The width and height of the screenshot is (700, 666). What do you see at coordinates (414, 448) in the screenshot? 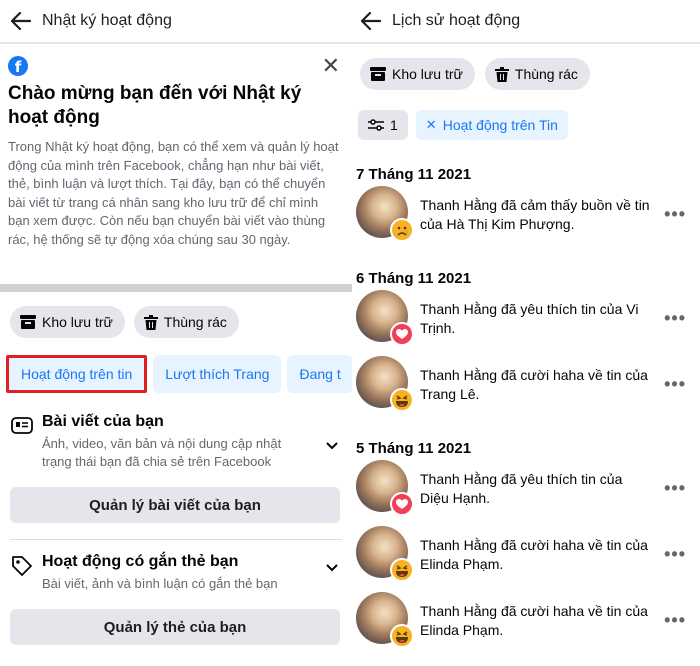
I see `date-heading: 5 Tháng 11 2021` at bounding box center [414, 448].